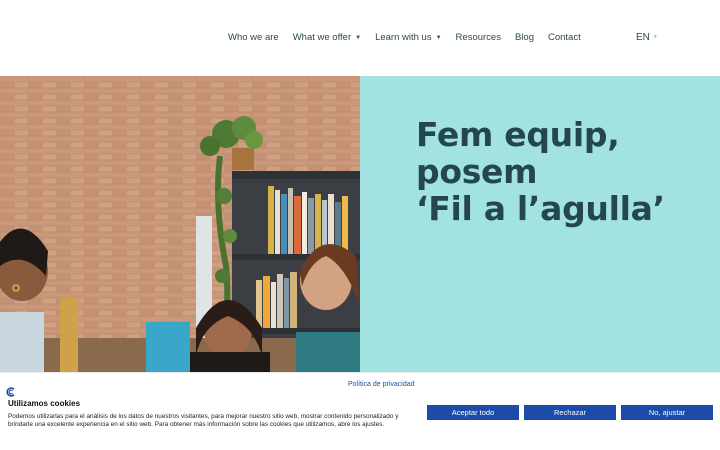 Image resolution: width=720 pixels, height=450 pixels. Describe the element at coordinates (540, 171) in the screenshot. I see `hero-headline: Fem equip, posem ‘Fil a l’agulla’` at that location.